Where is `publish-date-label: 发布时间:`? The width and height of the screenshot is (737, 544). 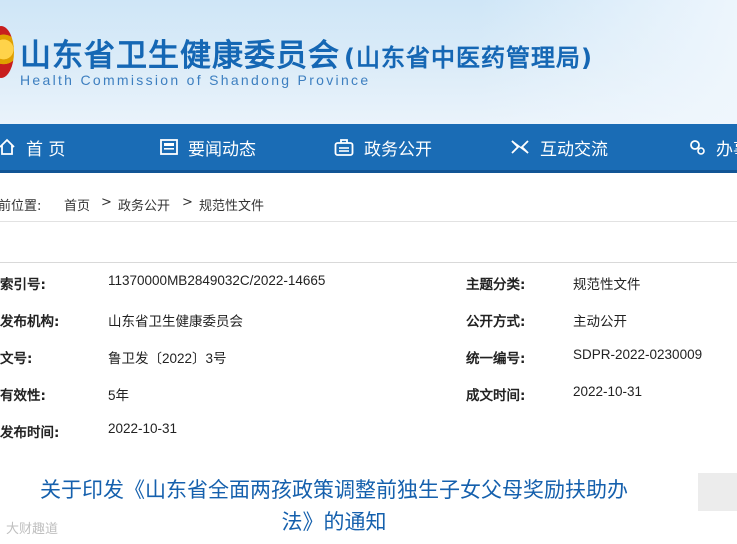 publish-date-label: 发布时间: is located at coordinates (30, 433).